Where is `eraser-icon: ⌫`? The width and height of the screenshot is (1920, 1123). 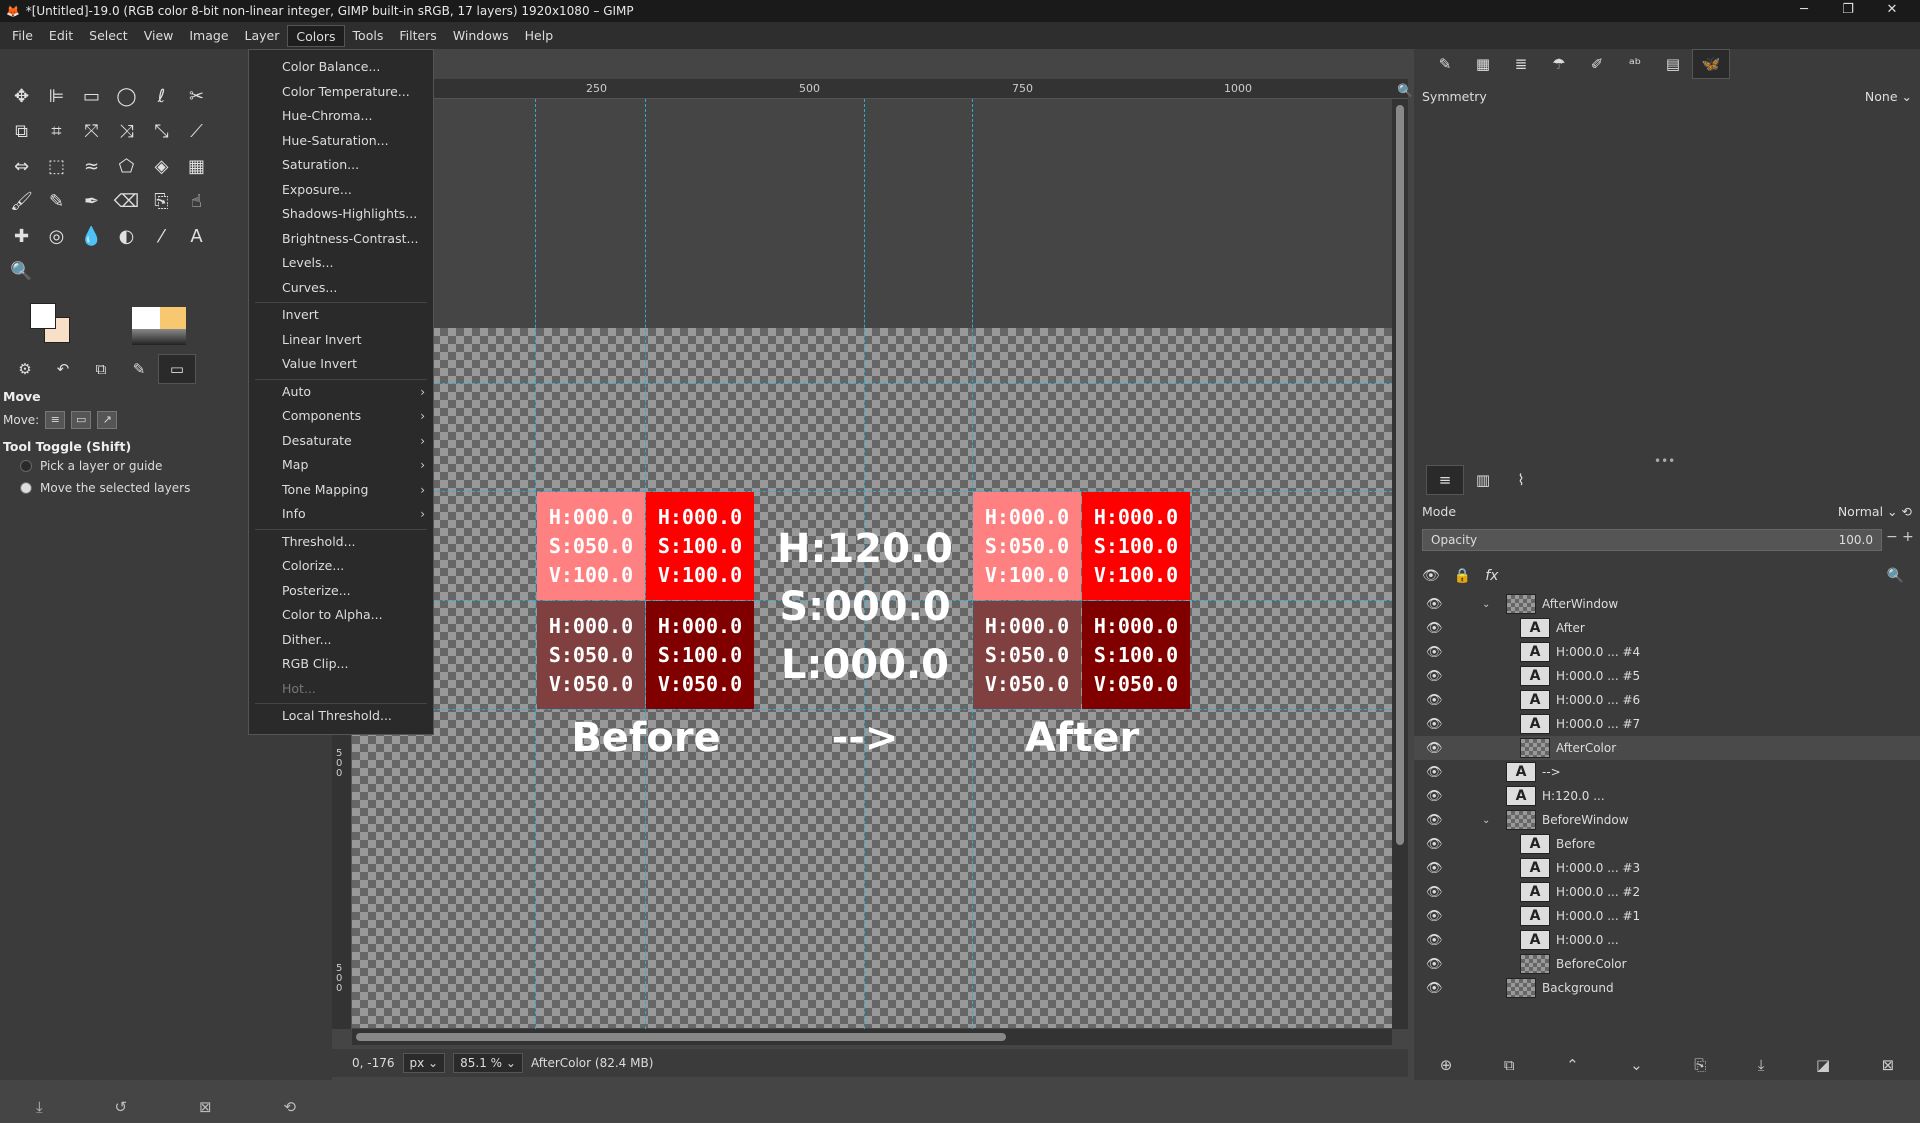
eraser-icon: ⌫ is located at coordinates (126, 201).